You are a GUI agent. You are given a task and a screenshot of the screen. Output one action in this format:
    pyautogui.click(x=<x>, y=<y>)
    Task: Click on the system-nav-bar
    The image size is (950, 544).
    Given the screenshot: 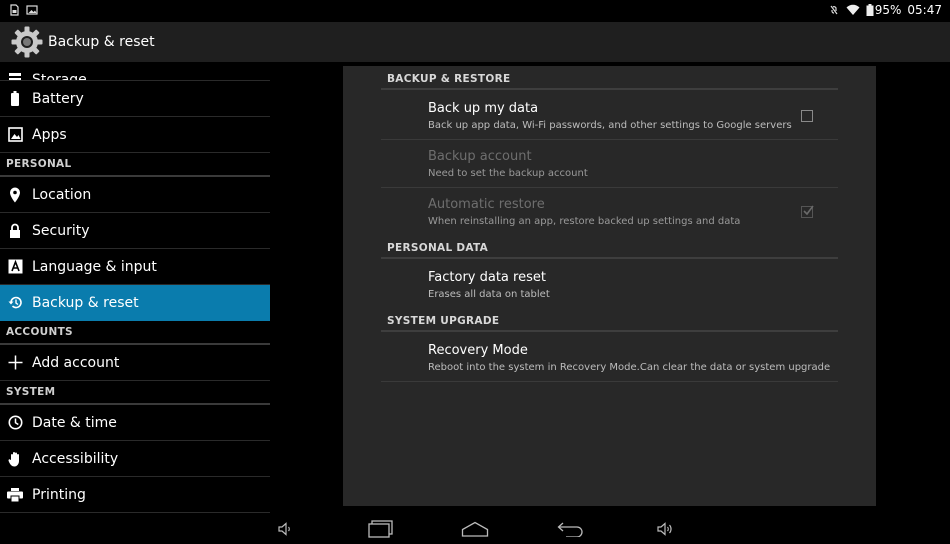 What is the action you would take?
    pyautogui.click(x=475, y=529)
    